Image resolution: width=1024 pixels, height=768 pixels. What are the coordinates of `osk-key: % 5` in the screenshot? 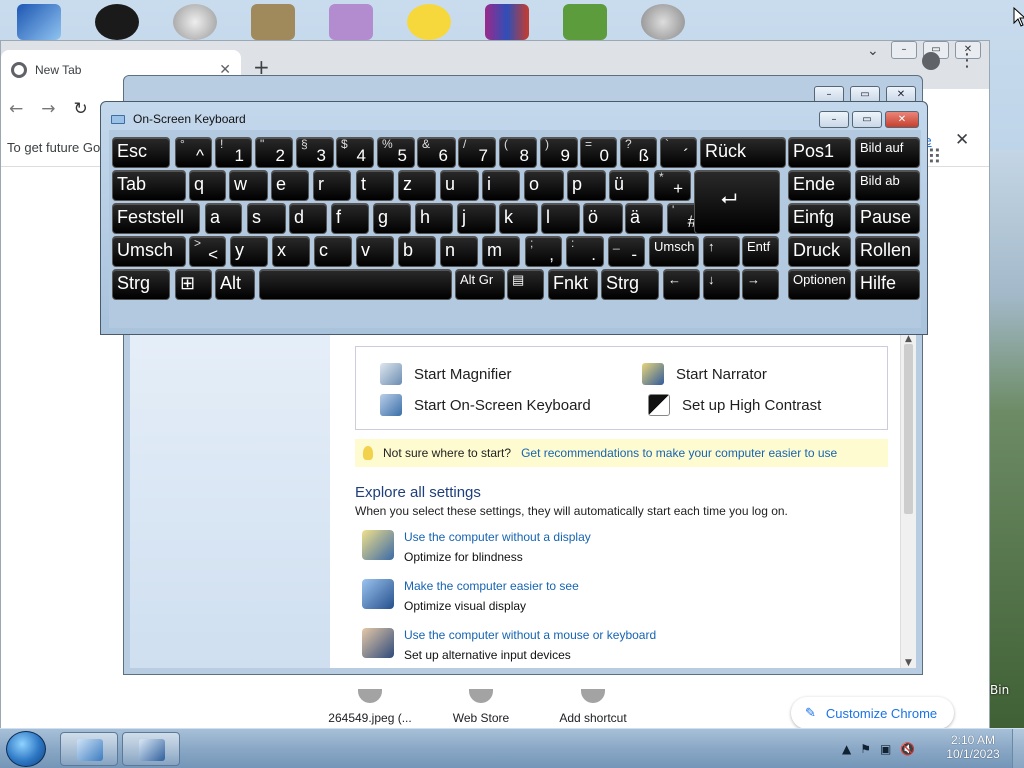 It's located at (396, 152).